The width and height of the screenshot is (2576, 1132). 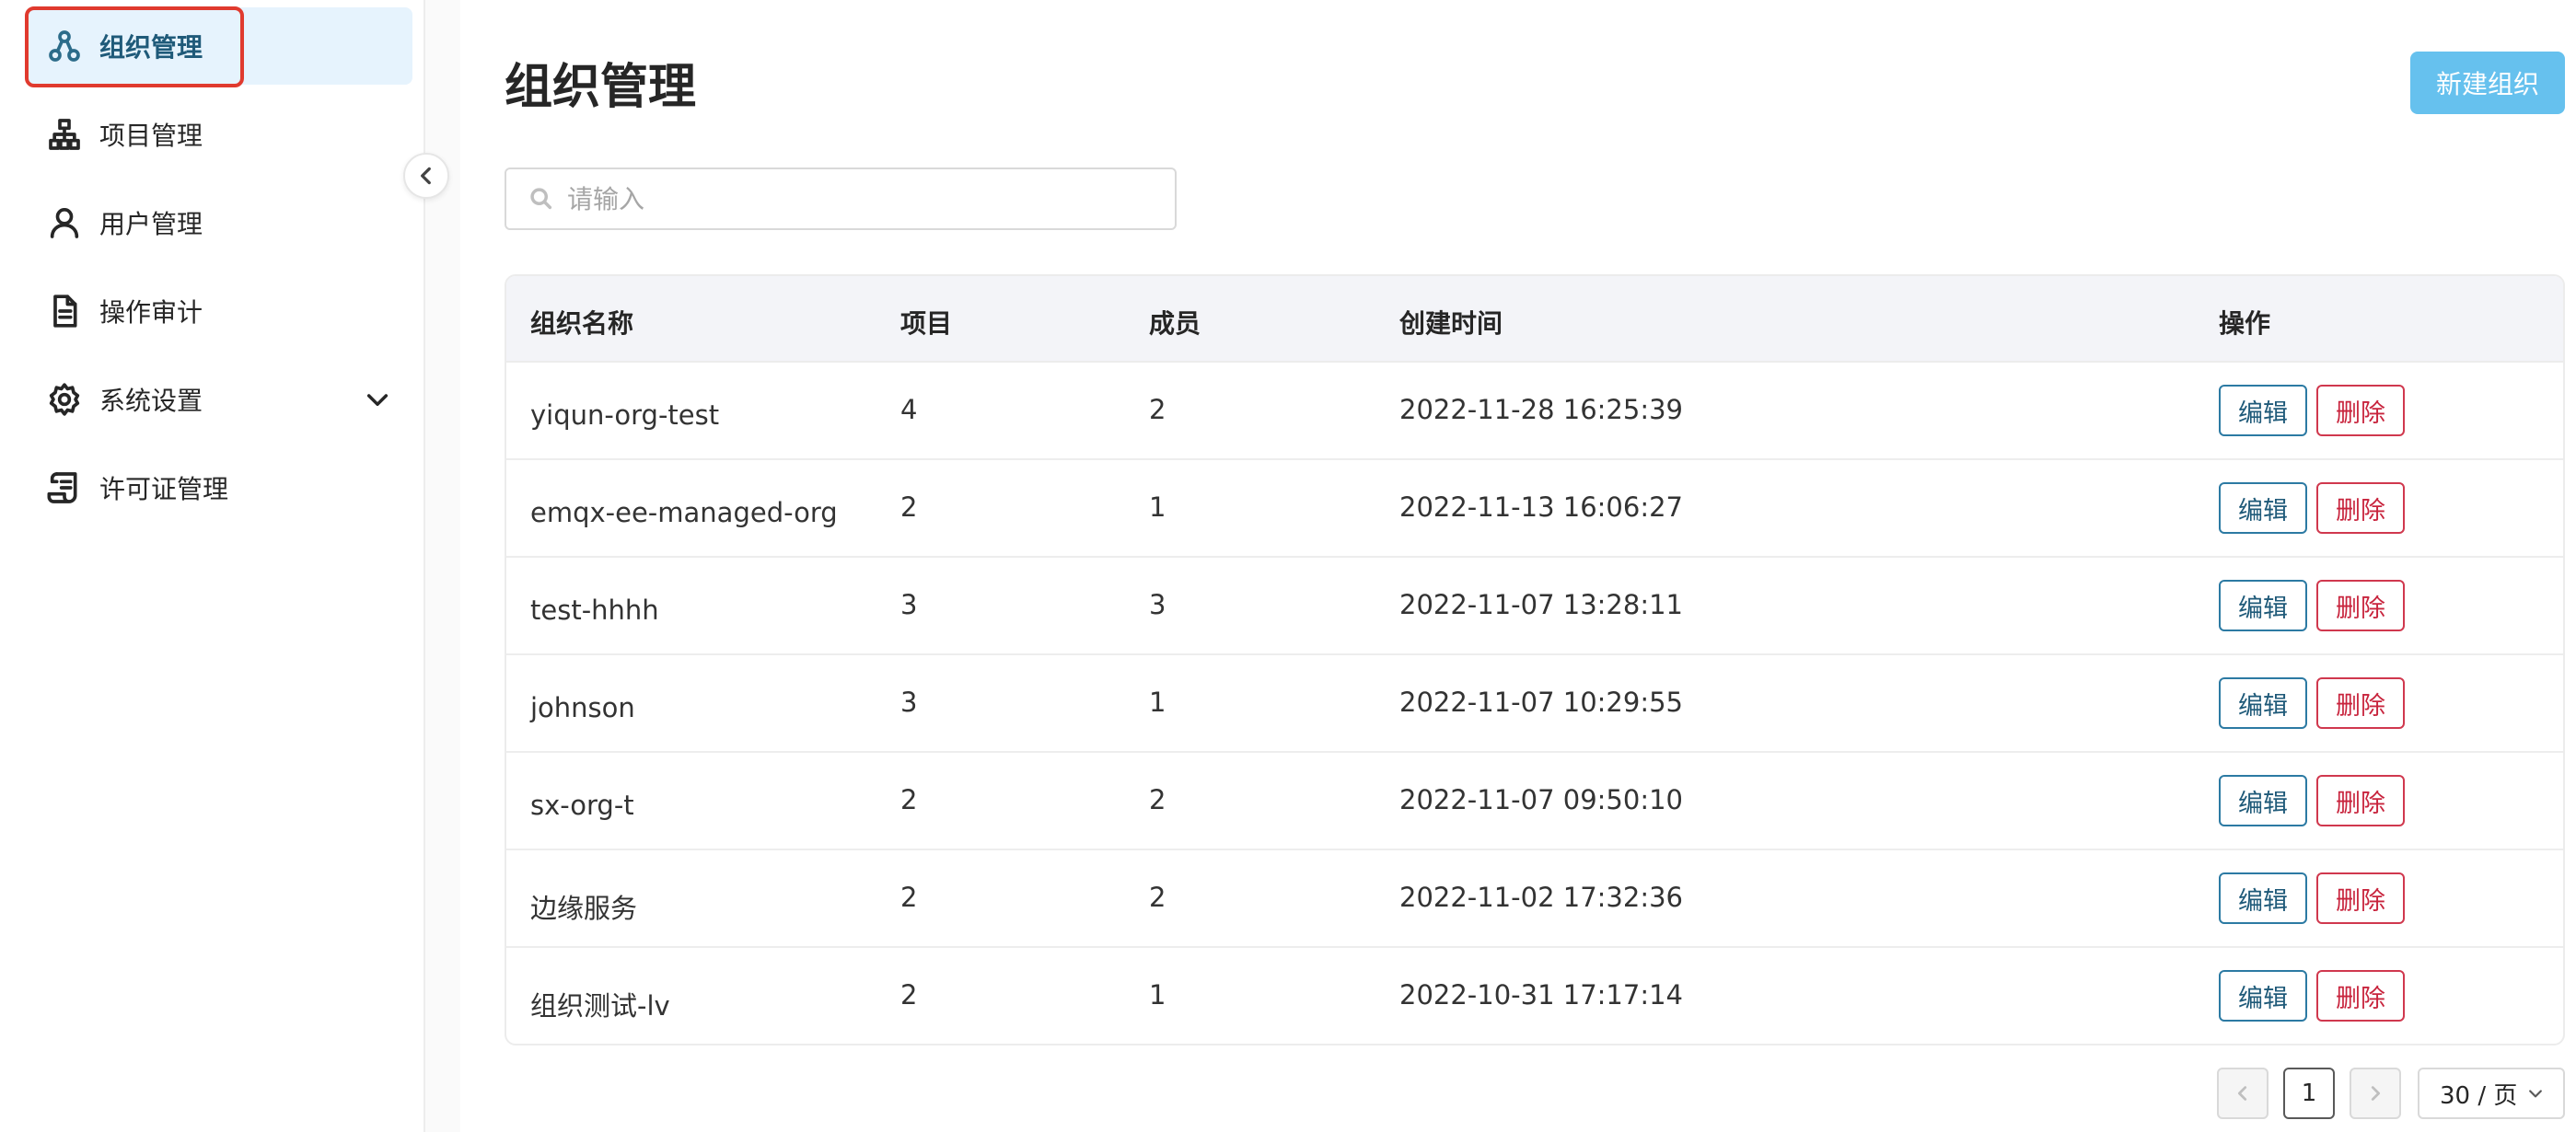 What do you see at coordinates (151, 401) in the screenshot?
I see `sidebar-item-label: 系统设置` at bounding box center [151, 401].